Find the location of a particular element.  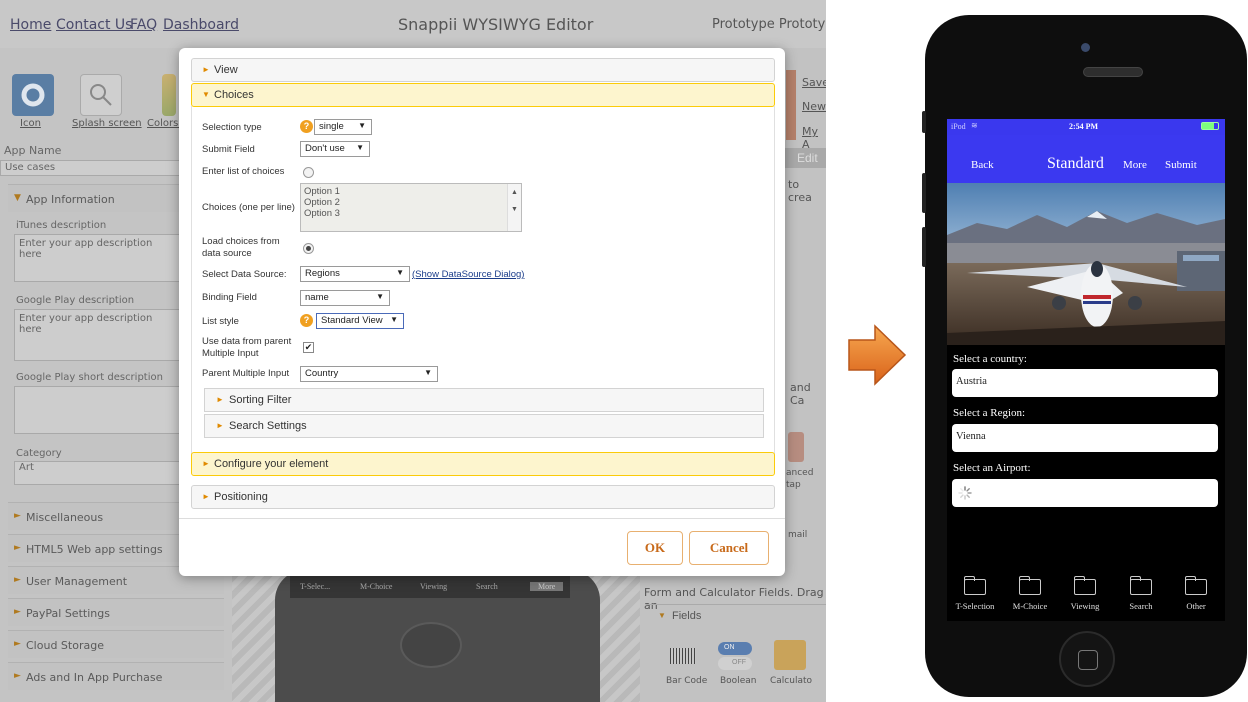

fields-section: ▼ Fields is located at coordinates (736, 616).